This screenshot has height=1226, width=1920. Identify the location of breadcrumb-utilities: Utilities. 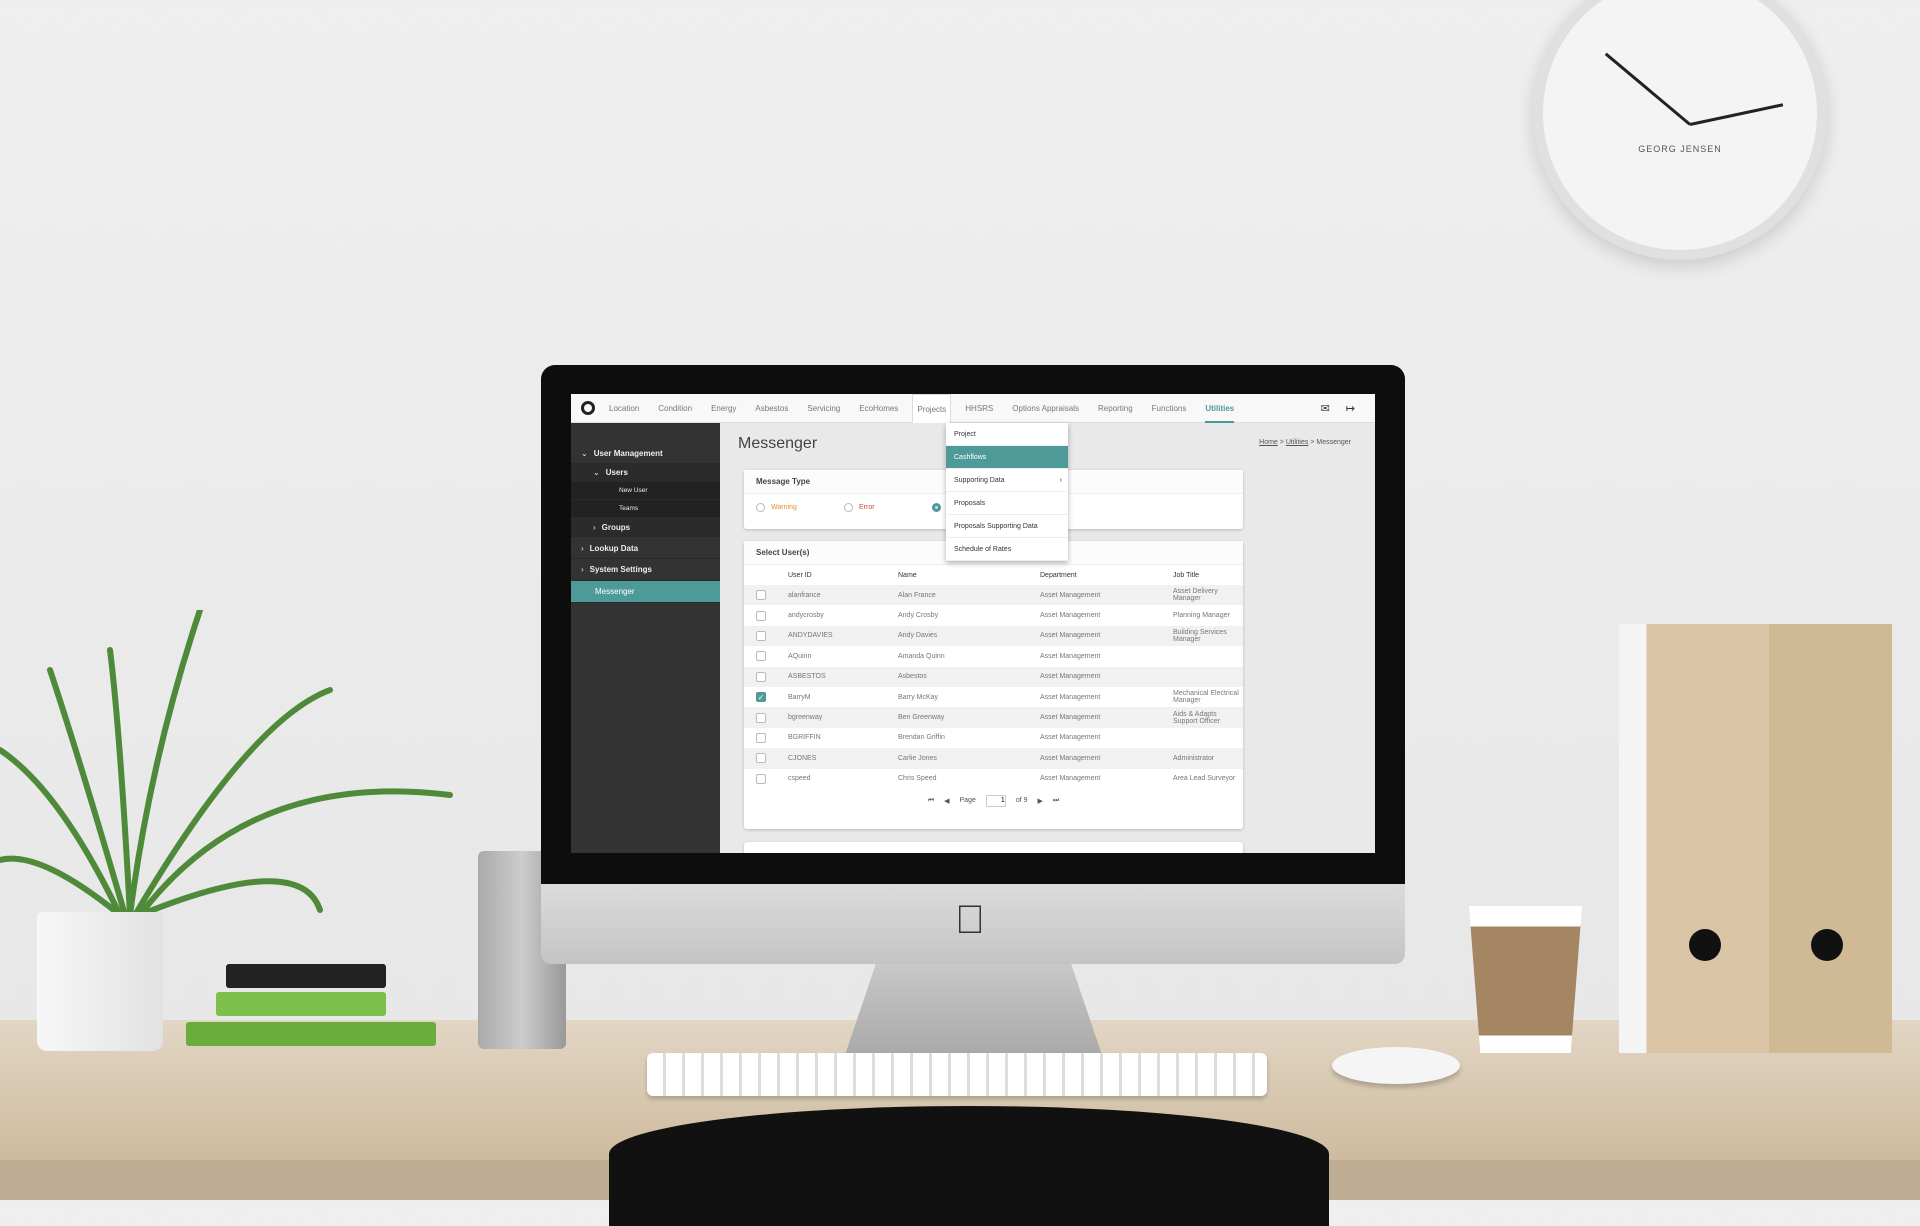
(1297, 442).